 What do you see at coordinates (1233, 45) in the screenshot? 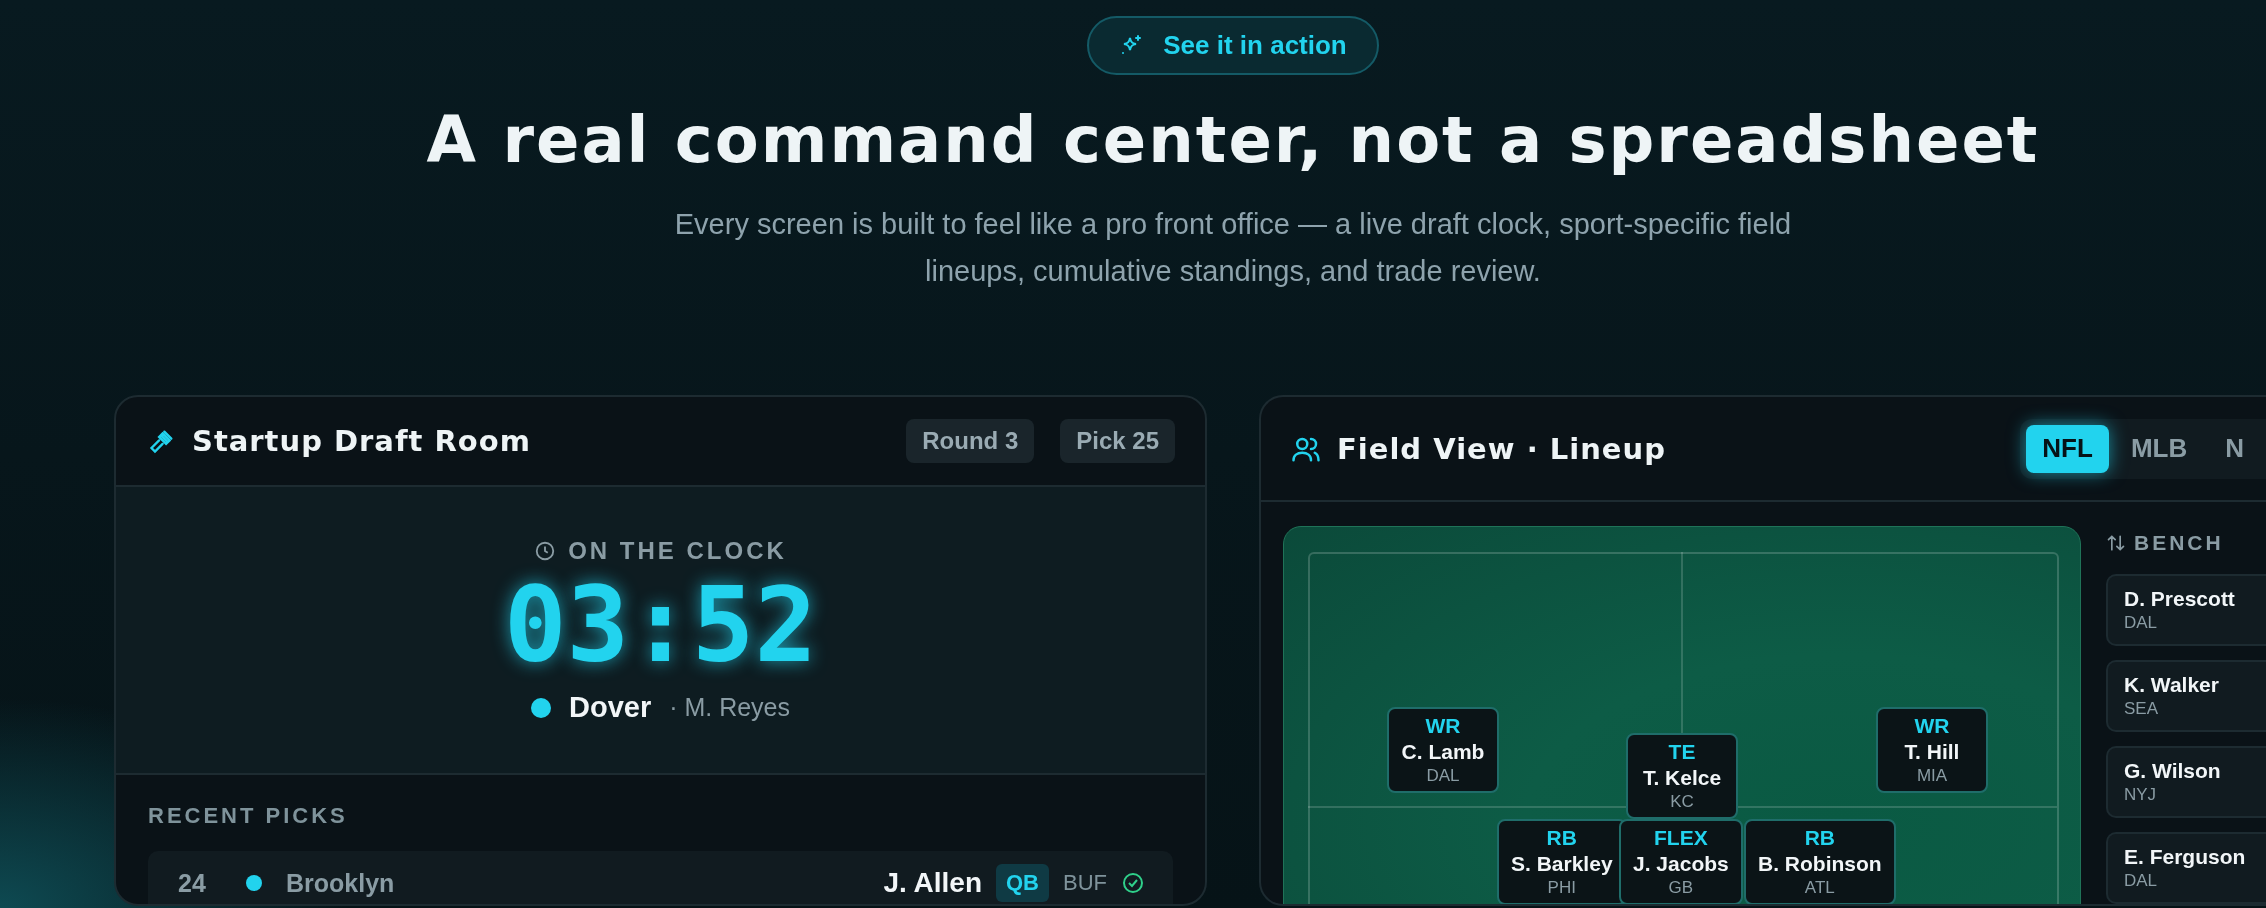
I see `see-it-in-action-button: See it in action` at bounding box center [1233, 45].